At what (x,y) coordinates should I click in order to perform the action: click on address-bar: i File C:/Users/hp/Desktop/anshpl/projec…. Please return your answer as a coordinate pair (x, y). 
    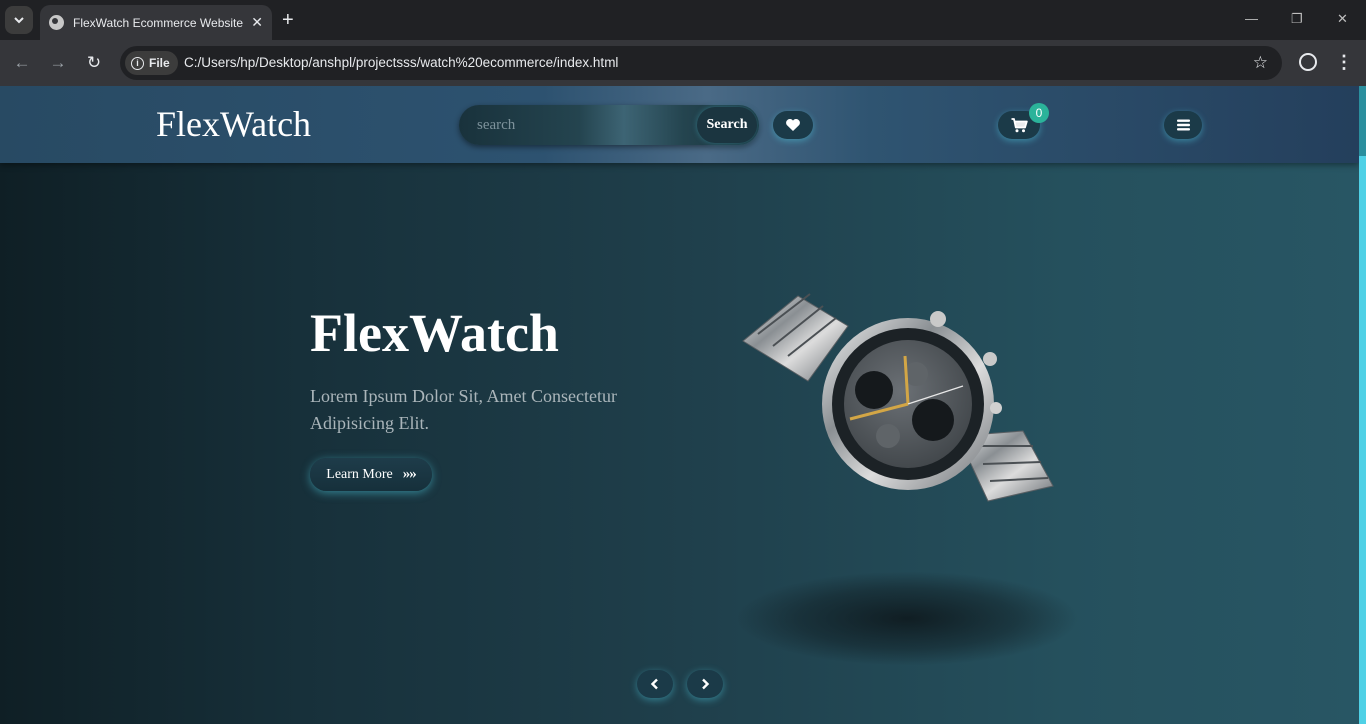
    Looking at the image, I should click on (701, 63).